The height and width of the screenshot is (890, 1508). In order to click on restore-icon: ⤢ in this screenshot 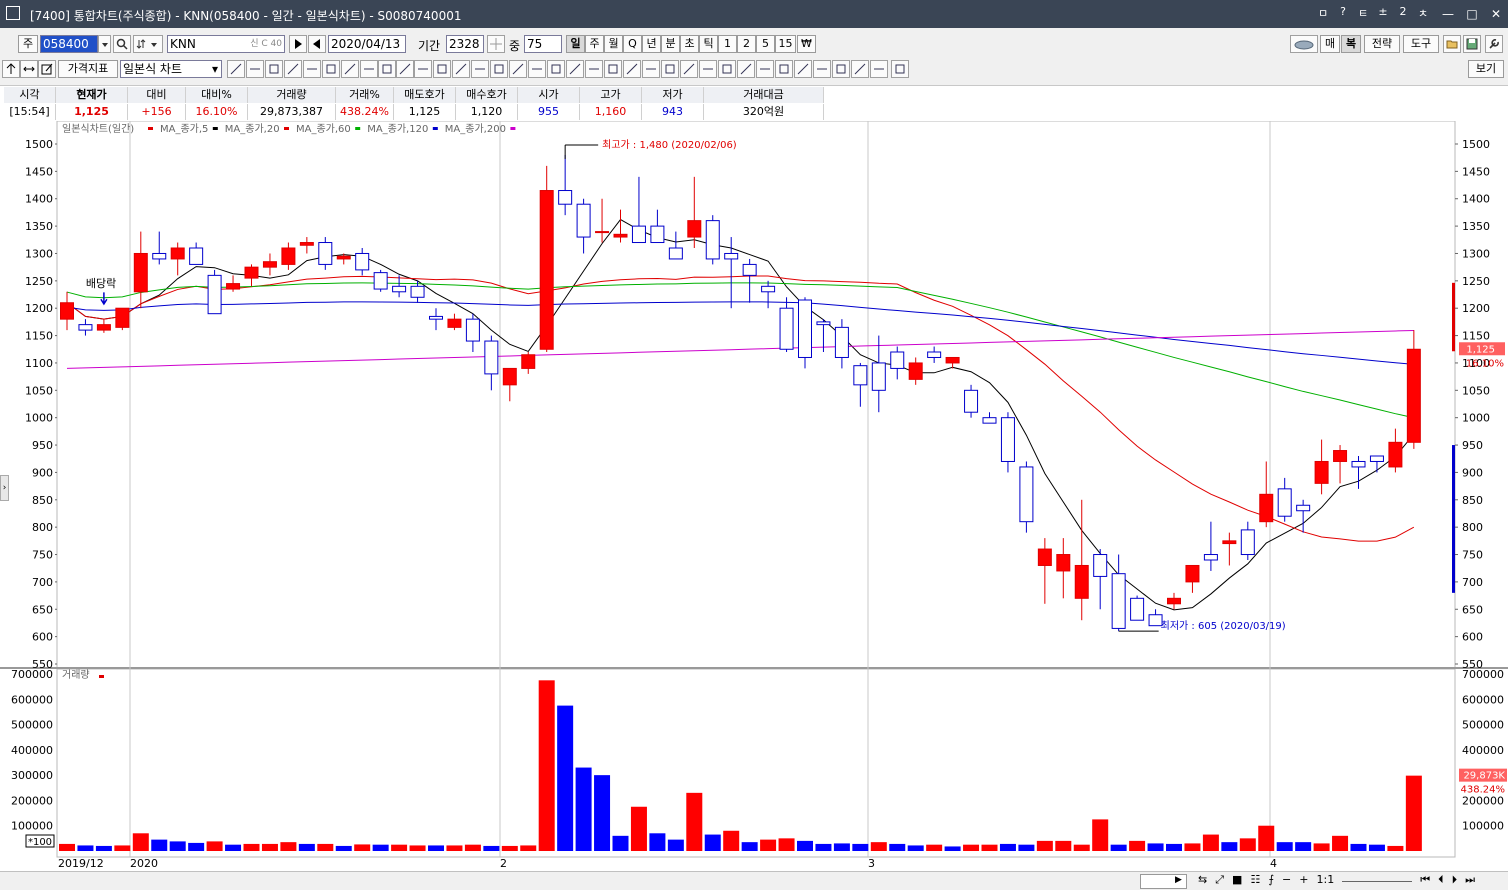, I will do `click(1219, 880)`.